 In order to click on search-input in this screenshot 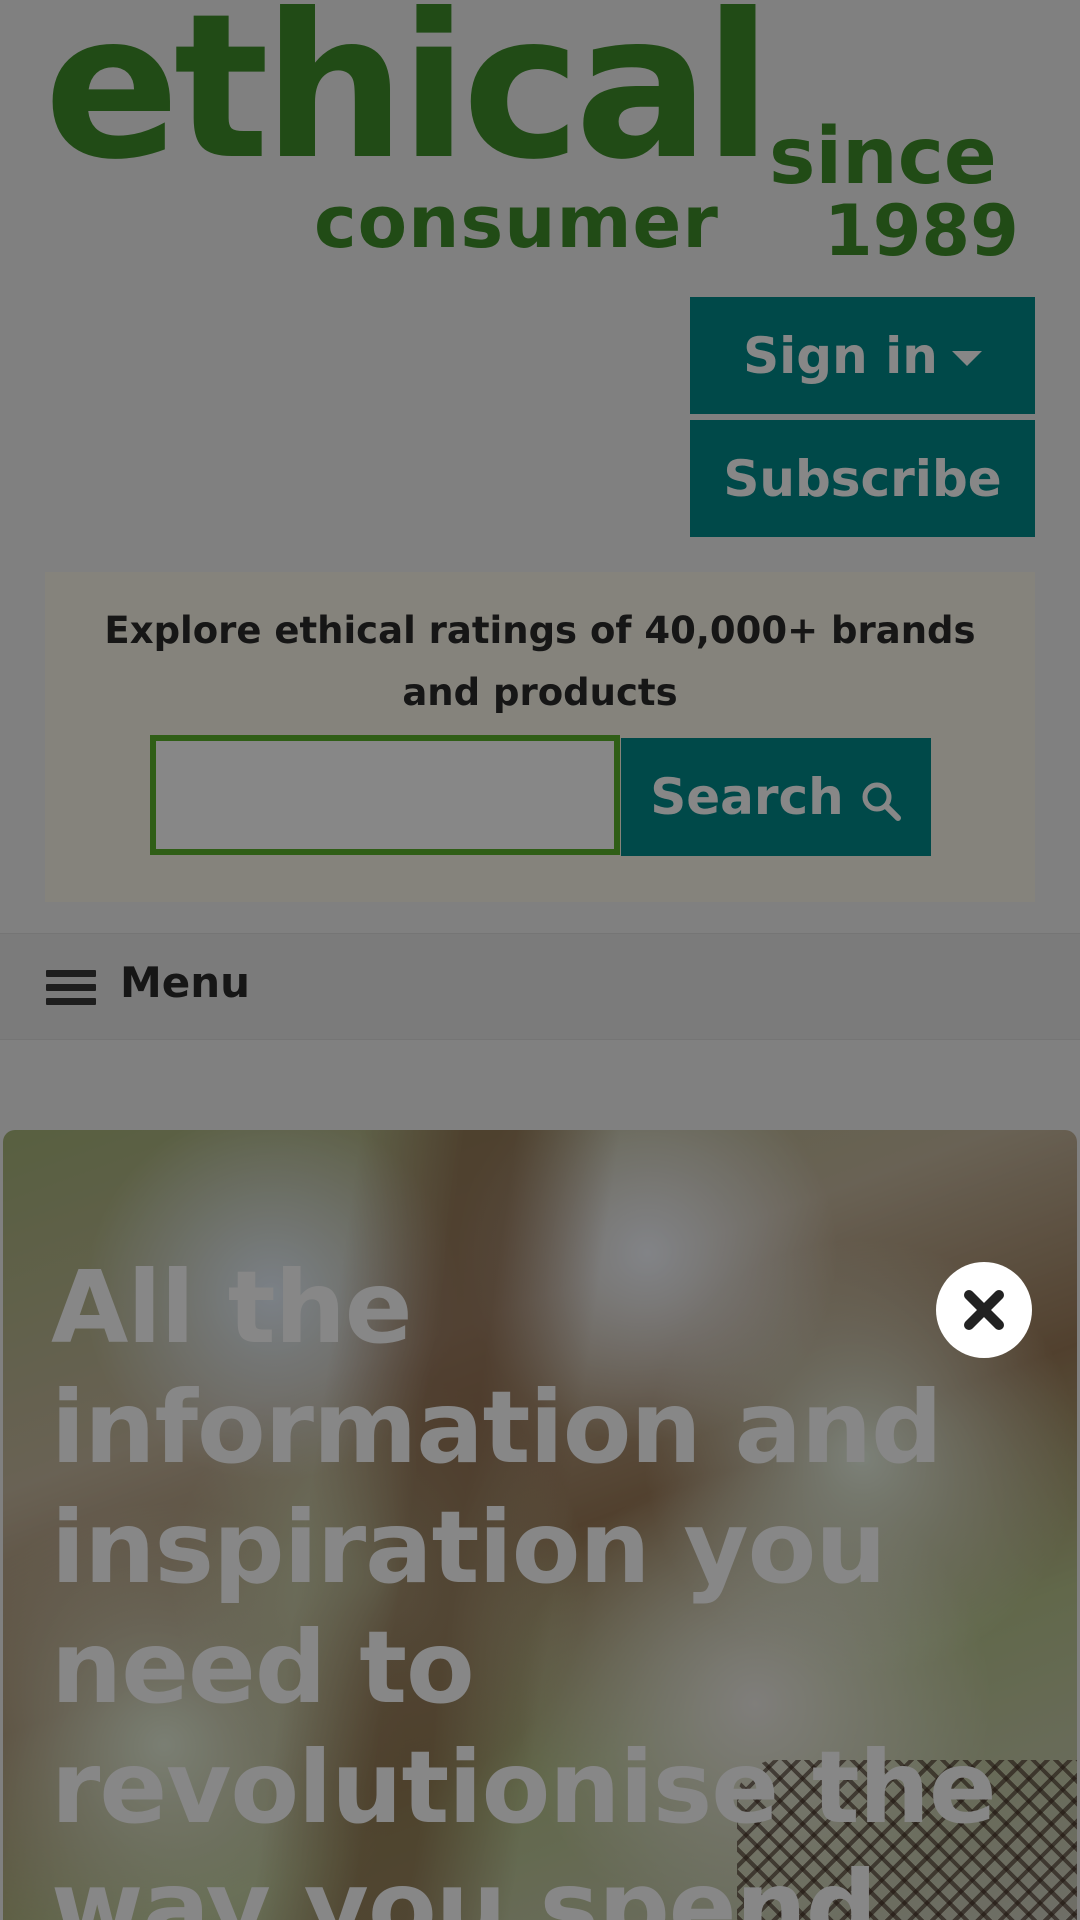, I will do `click(385, 795)`.